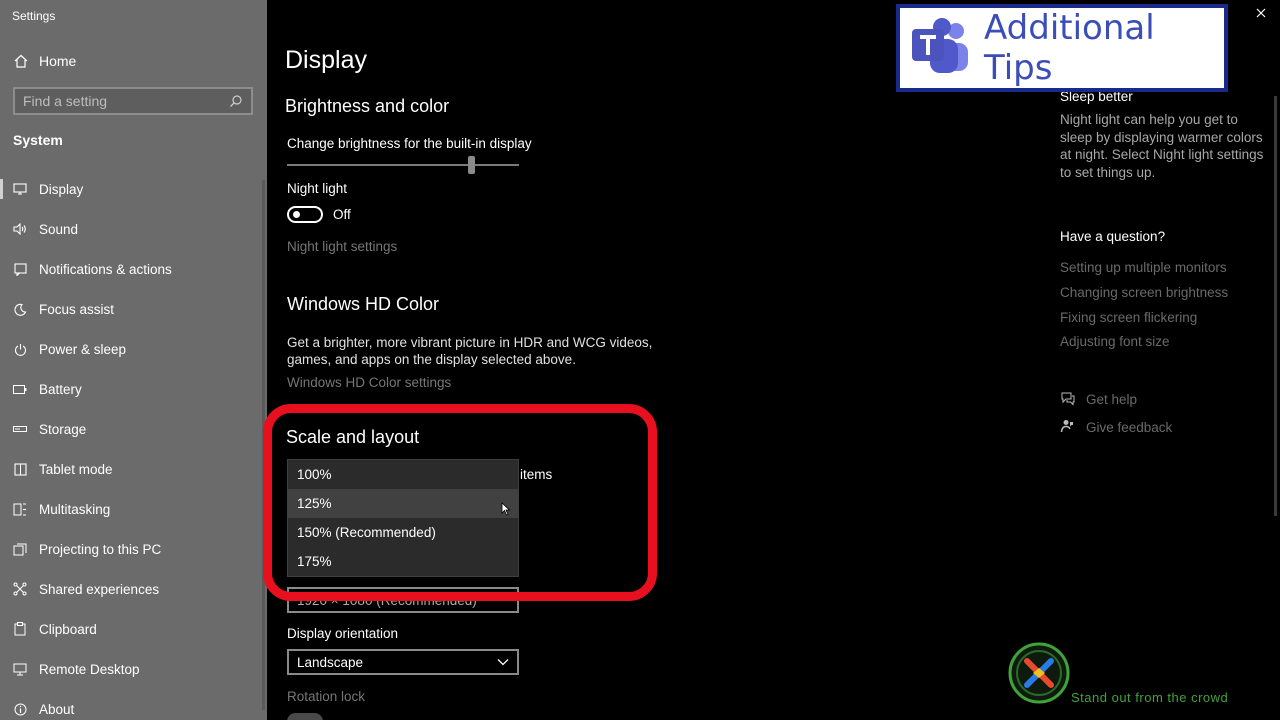 This screenshot has width=1280, height=720. I want to click on brightness-heading: Brightness and color, so click(367, 106).